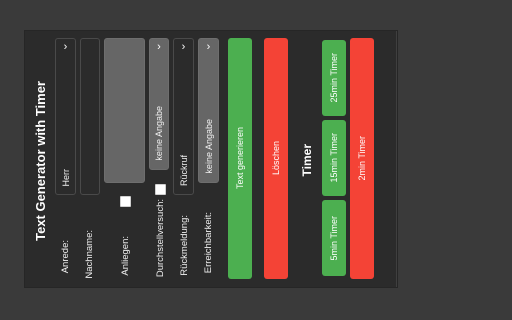 The height and width of the screenshot is (320, 512). I want to click on rueckmeldung-select: › Rückruf, so click(183, 116).